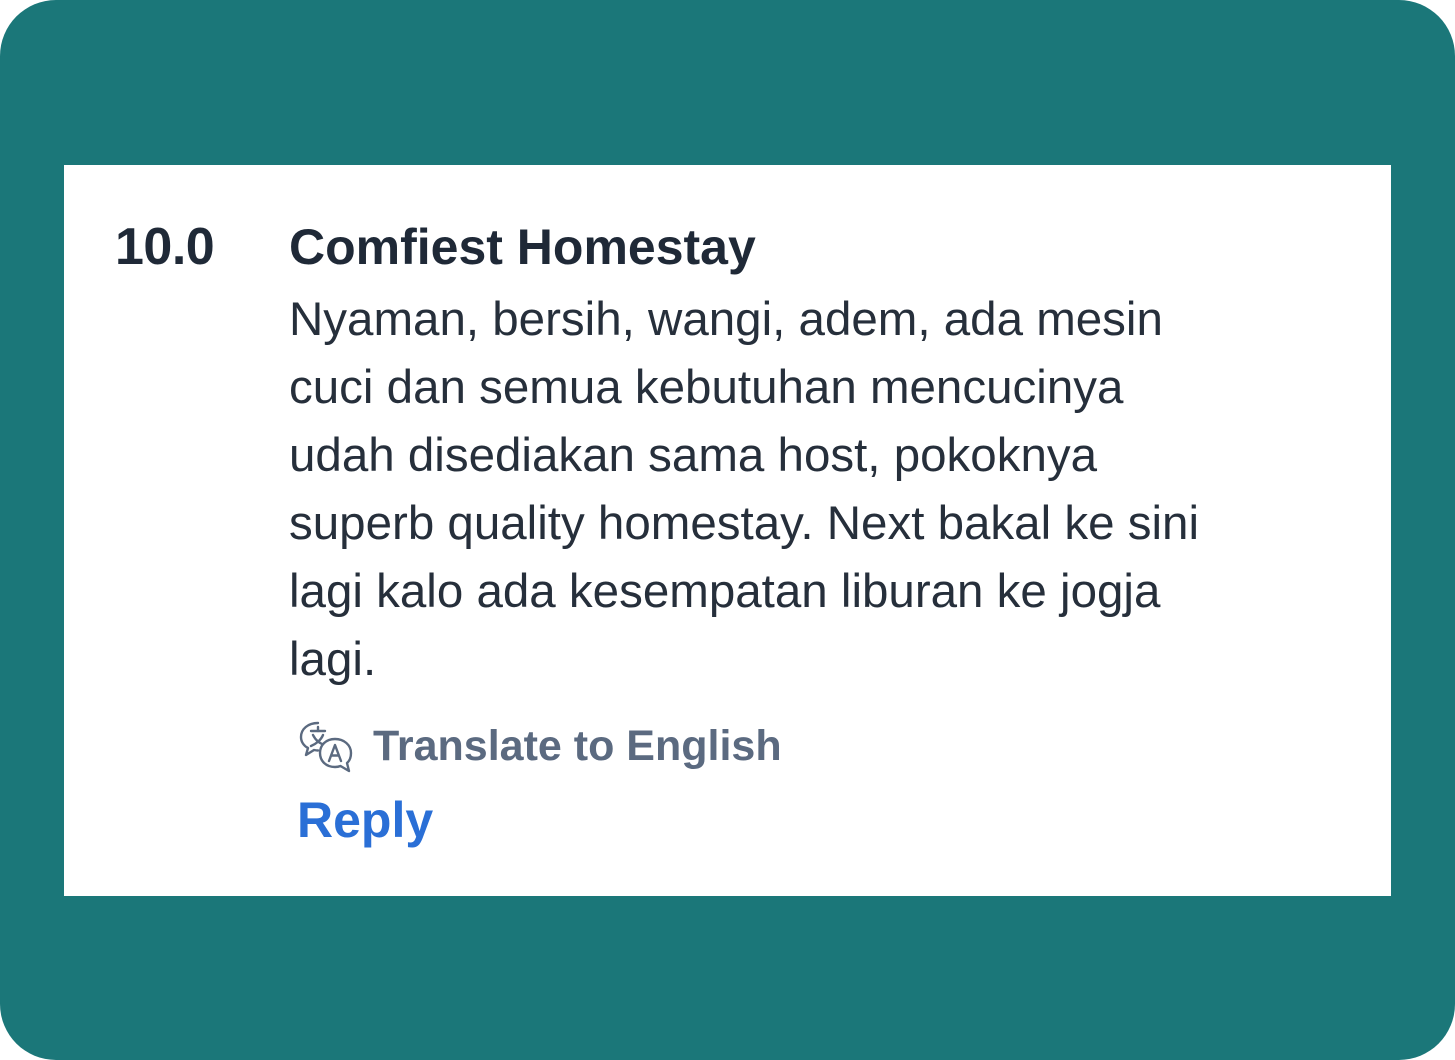 The width and height of the screenshot is (1455, 1060). What do you see at coordinates (326, 746) in the screenshot?
I see `translate-icon` at bounding box center [326, 746].